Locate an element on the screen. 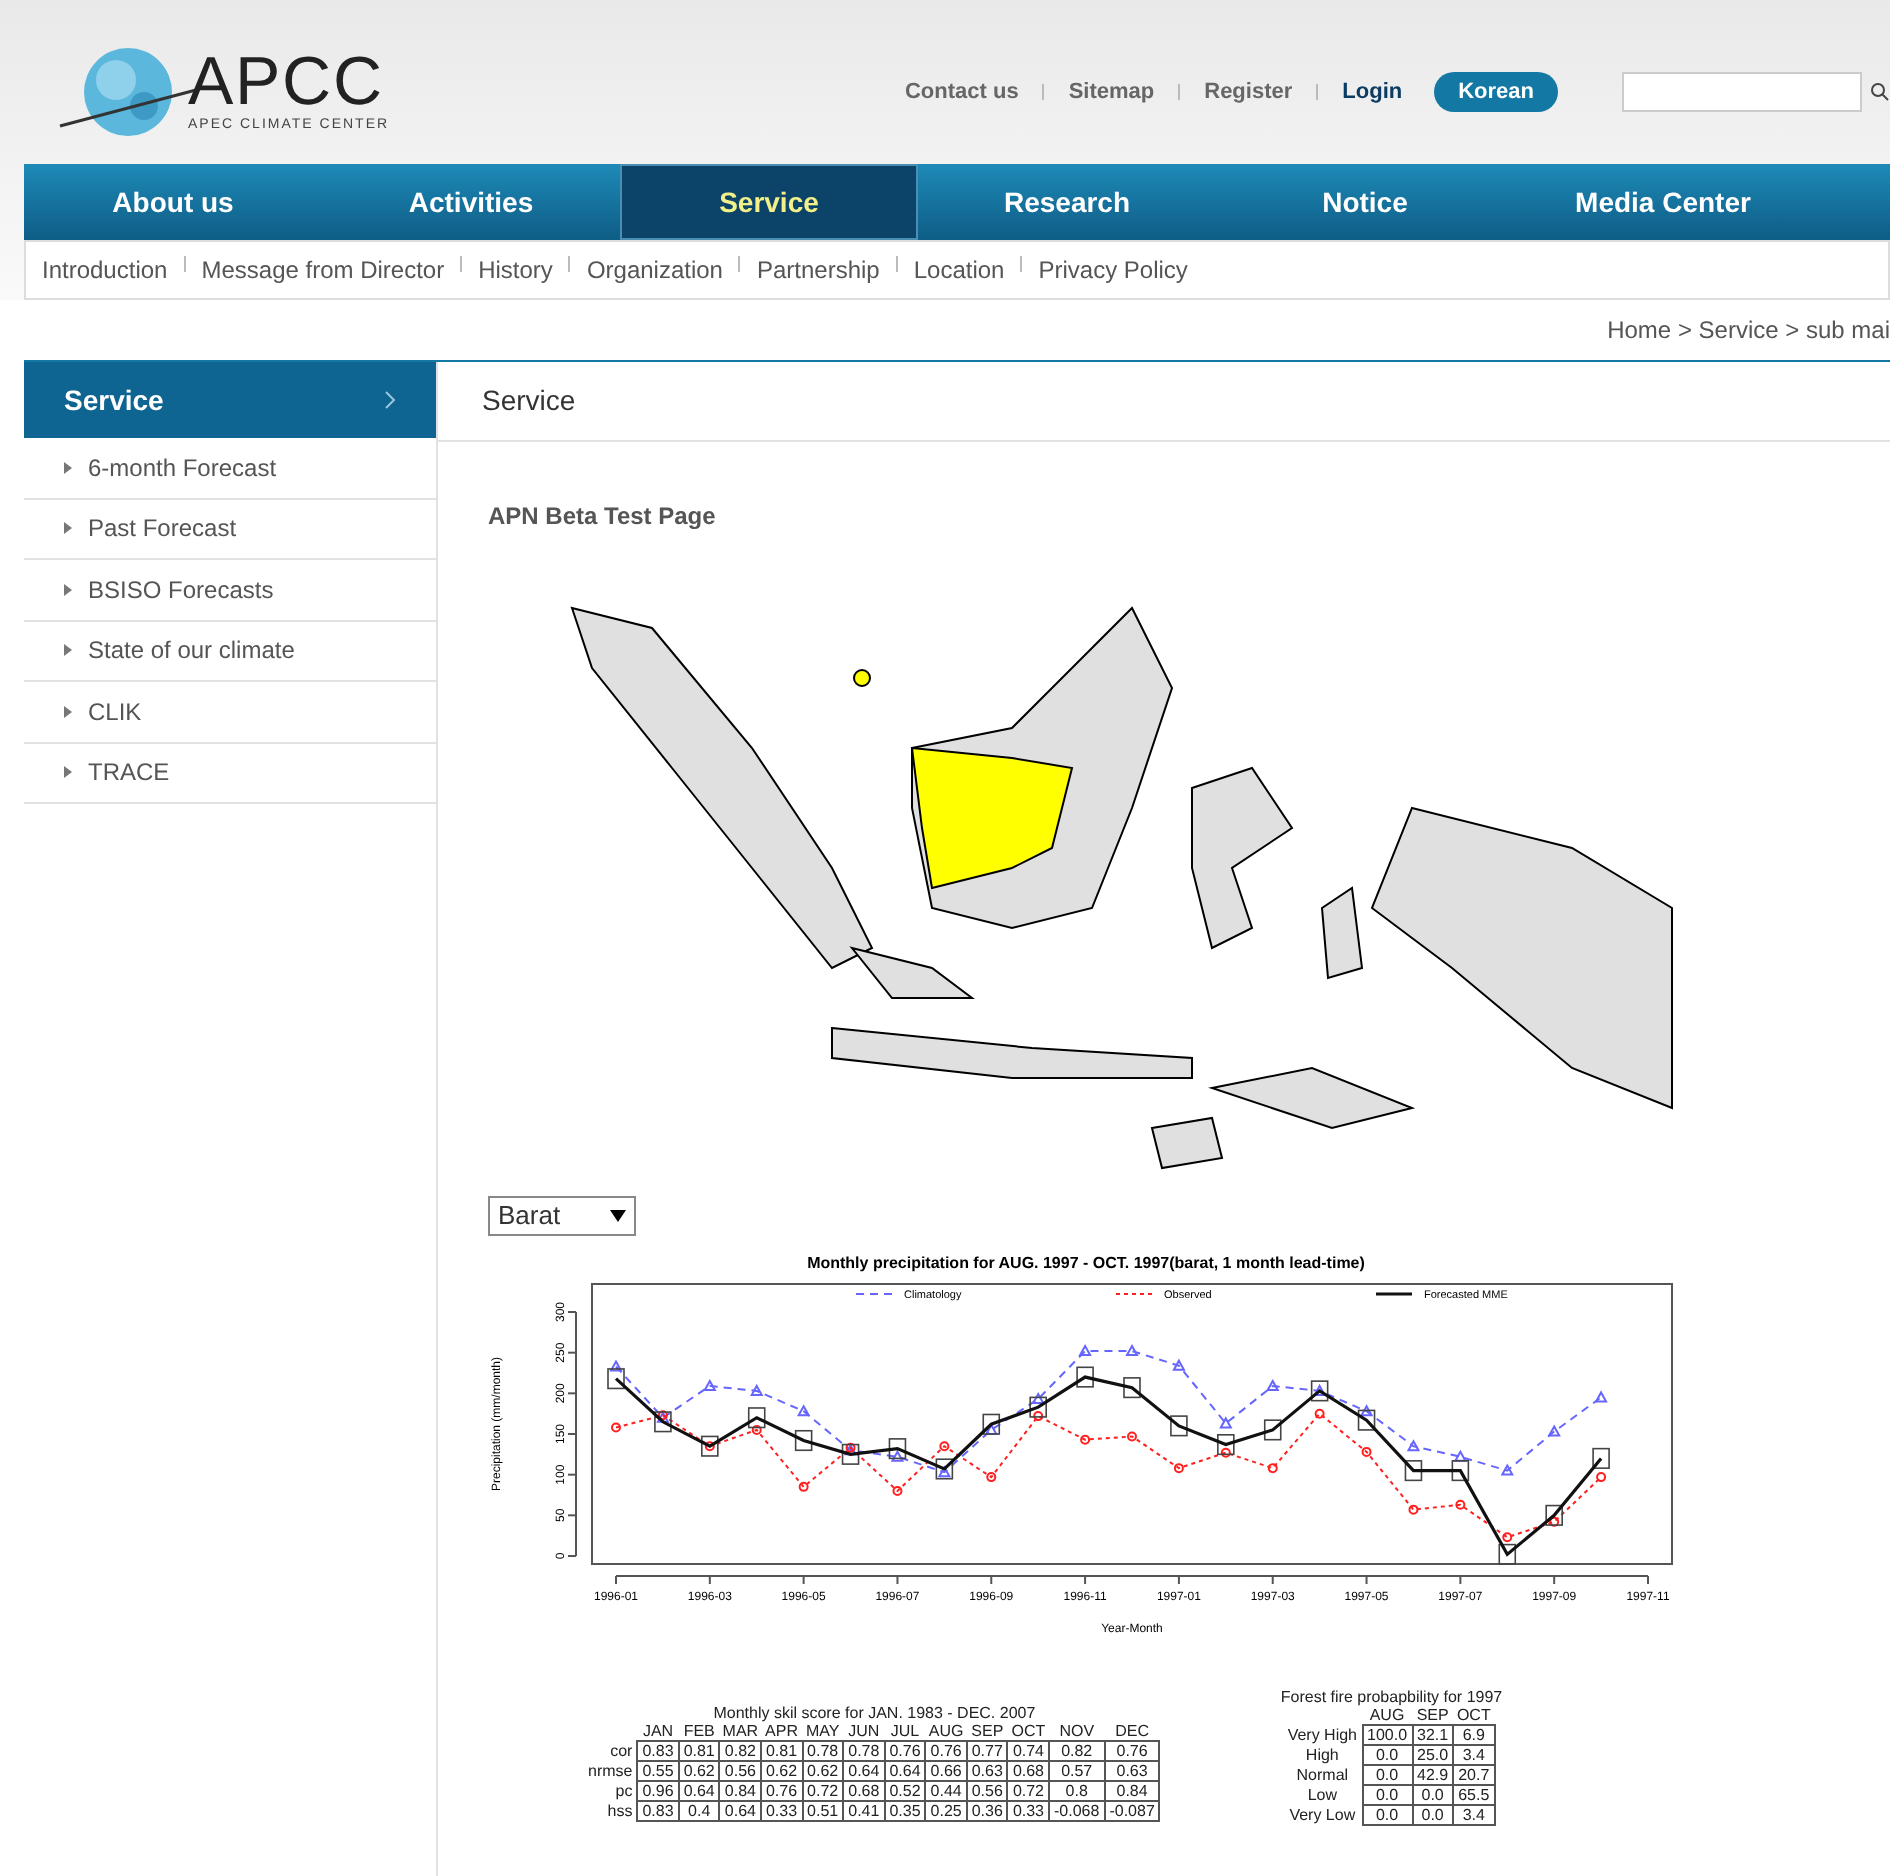  table-cell: 0.36 is located at coordinates (987, 1811).